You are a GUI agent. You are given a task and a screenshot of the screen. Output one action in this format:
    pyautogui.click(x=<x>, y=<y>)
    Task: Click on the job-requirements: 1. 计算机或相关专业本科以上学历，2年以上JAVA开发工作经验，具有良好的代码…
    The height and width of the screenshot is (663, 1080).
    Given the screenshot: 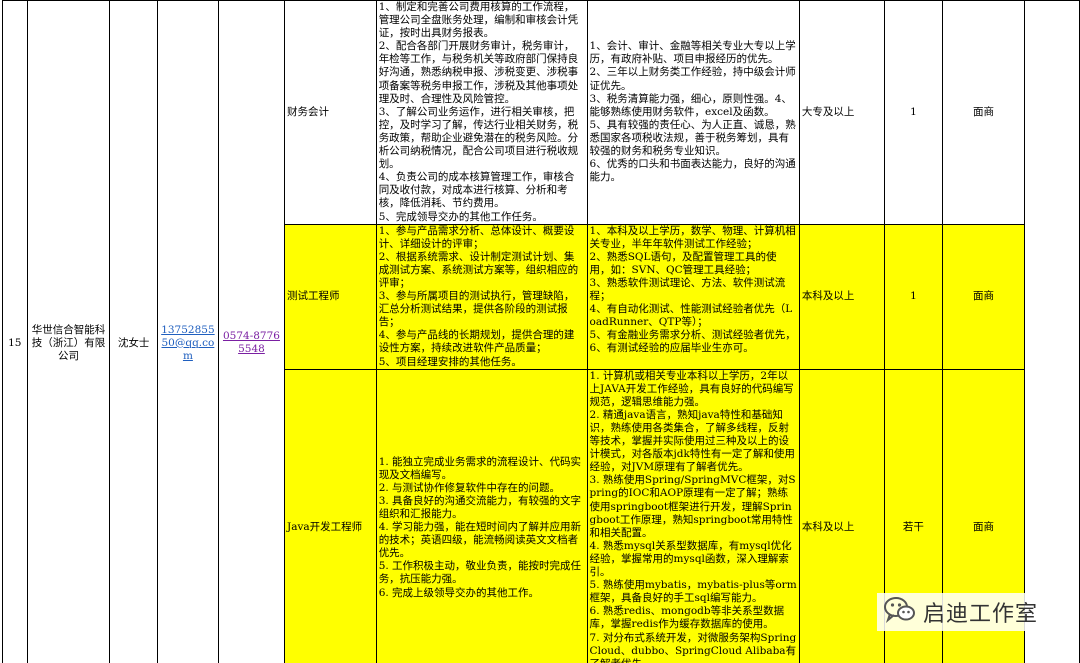 What is the action you would take?
    pyautogui.click(x=693, y=515)
    